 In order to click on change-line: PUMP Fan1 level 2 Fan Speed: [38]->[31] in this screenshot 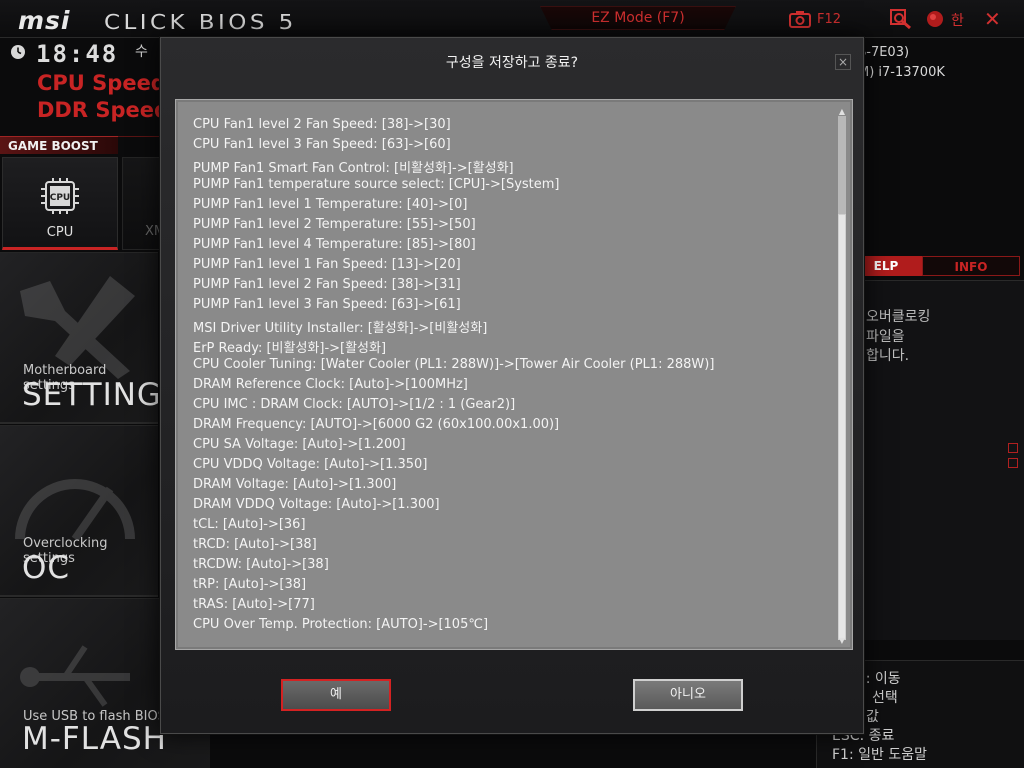, I will do `click(327, 284)`.